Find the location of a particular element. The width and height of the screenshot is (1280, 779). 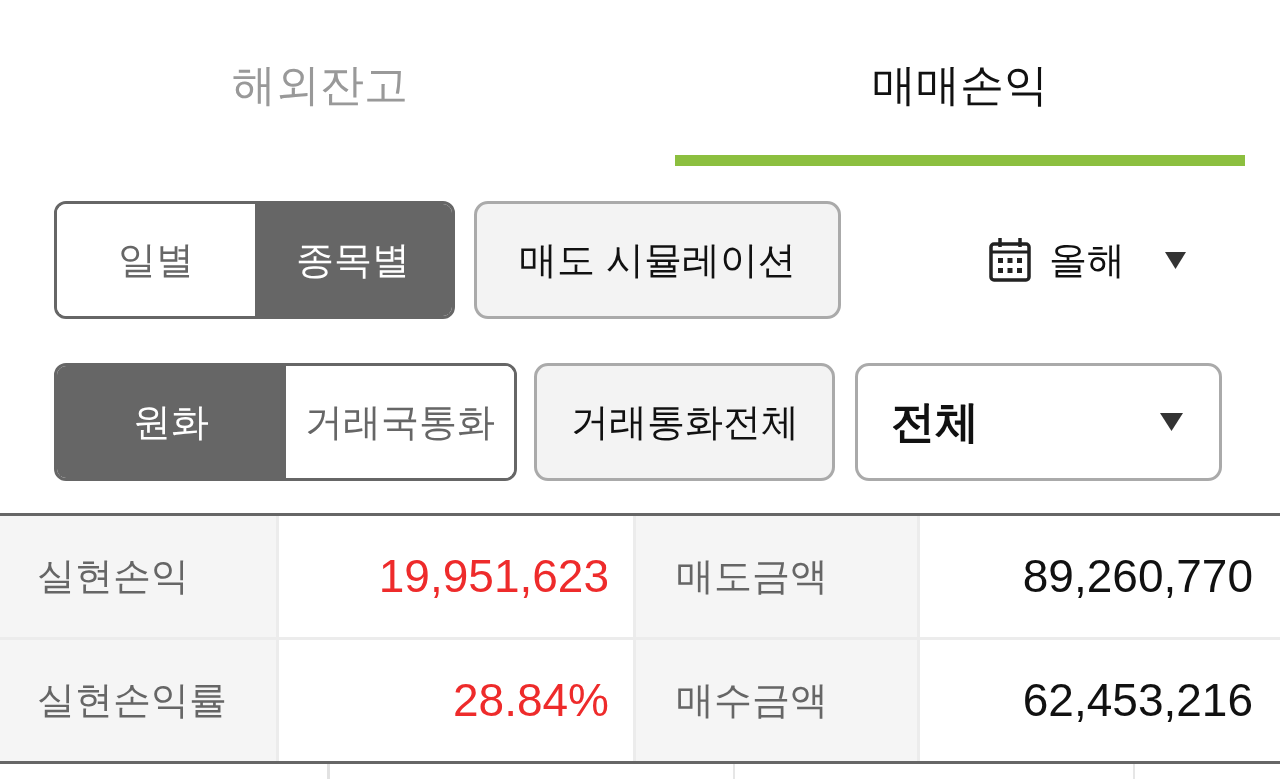

toggle-option: 원화 is located at coordinates (171, 422).